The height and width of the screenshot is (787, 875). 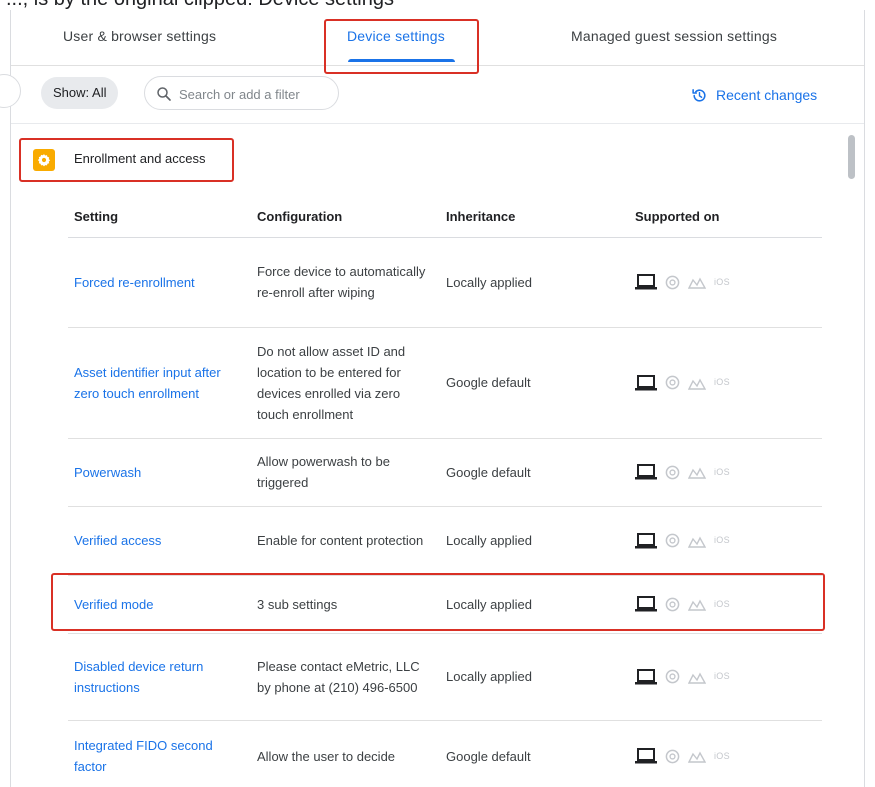 I want to click on setting-link: Verified mode, so click(x=114, y=604).